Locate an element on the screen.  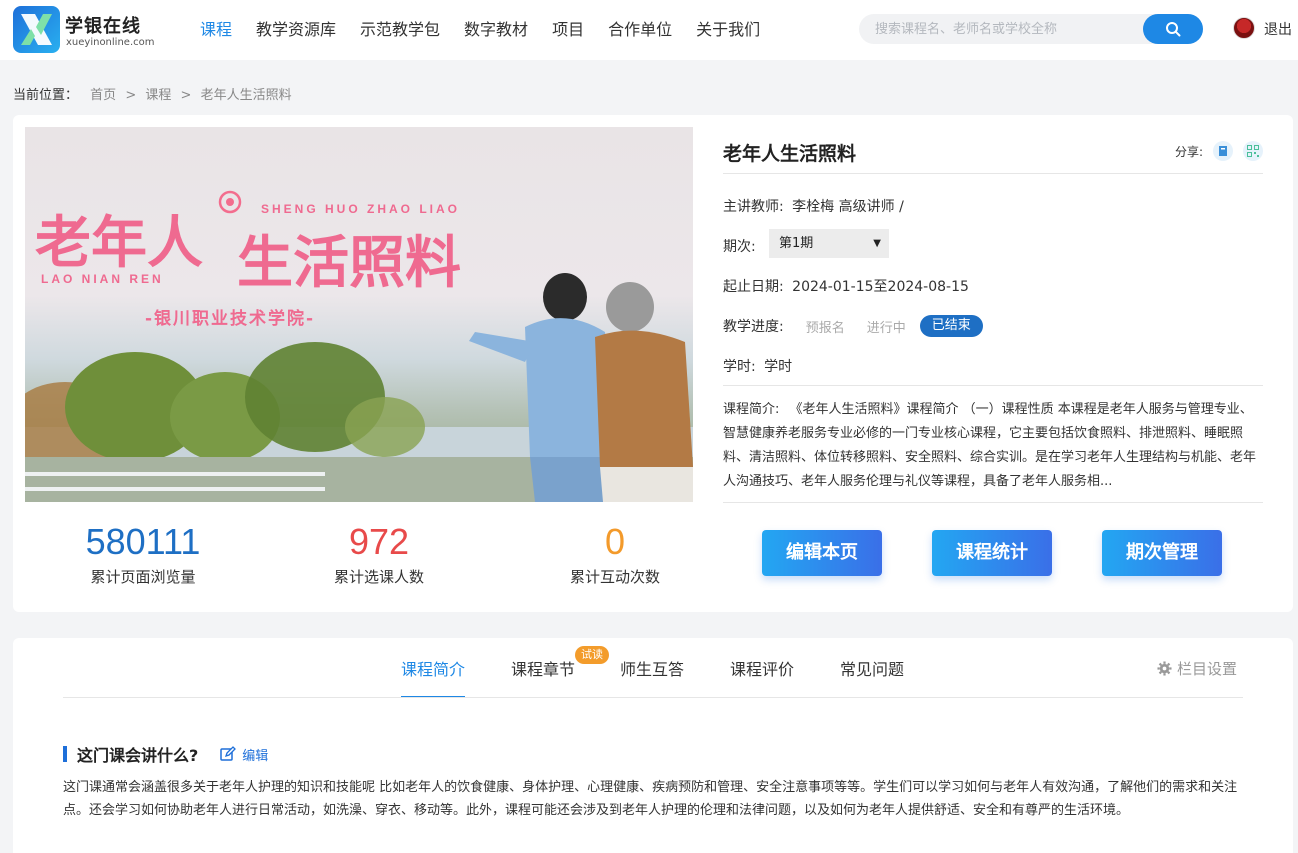
tab-faq: 常见问题 is located at coordinates (872, 677).